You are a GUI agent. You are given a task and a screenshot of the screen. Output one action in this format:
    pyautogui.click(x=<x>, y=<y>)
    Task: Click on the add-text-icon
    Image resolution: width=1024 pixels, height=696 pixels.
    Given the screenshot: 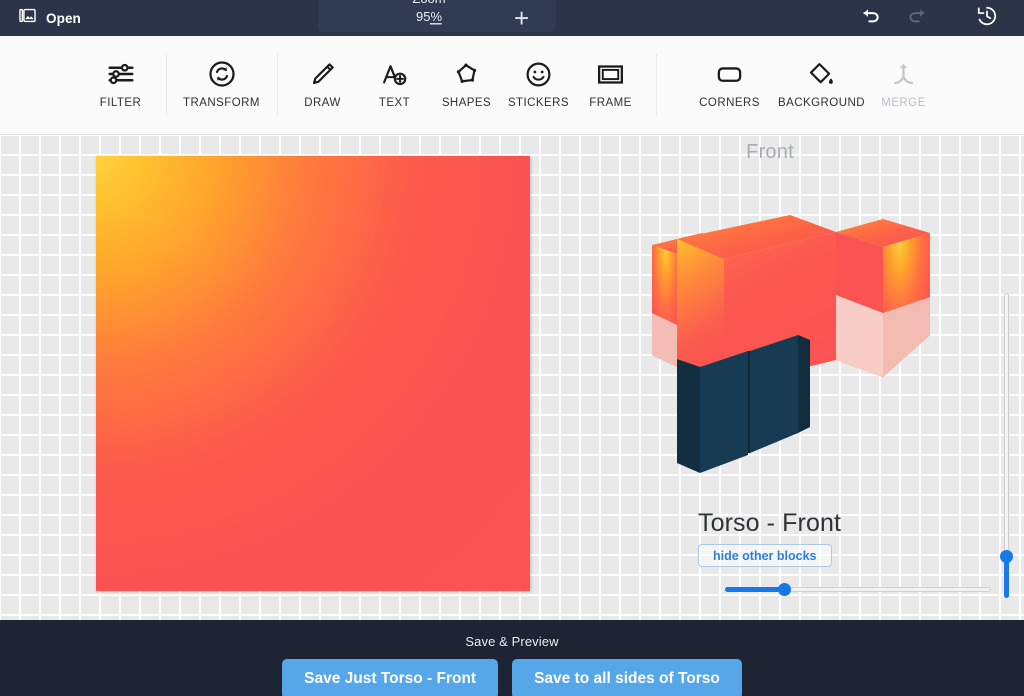 What is the action you would take?
    pyautogui.click(x=394, y=74)
    